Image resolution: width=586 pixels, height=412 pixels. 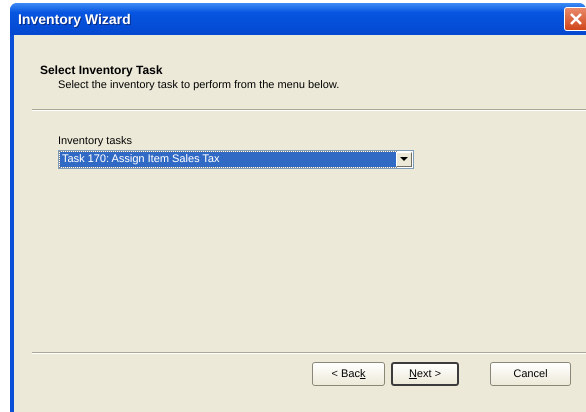 I want to click on page-subtitle: Select the inventory task to perform from the menu below., so click(x=198, y=84).